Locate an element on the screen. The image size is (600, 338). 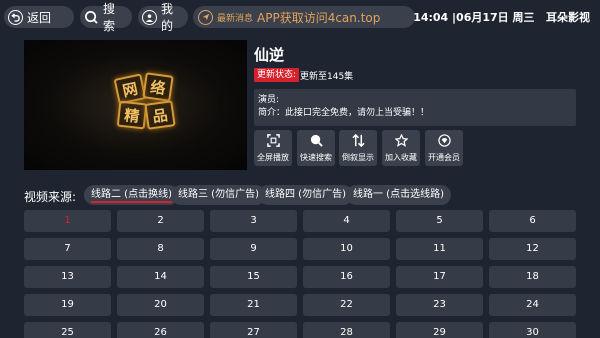
mine-label: 我的 is located at coordinates (167, 17).